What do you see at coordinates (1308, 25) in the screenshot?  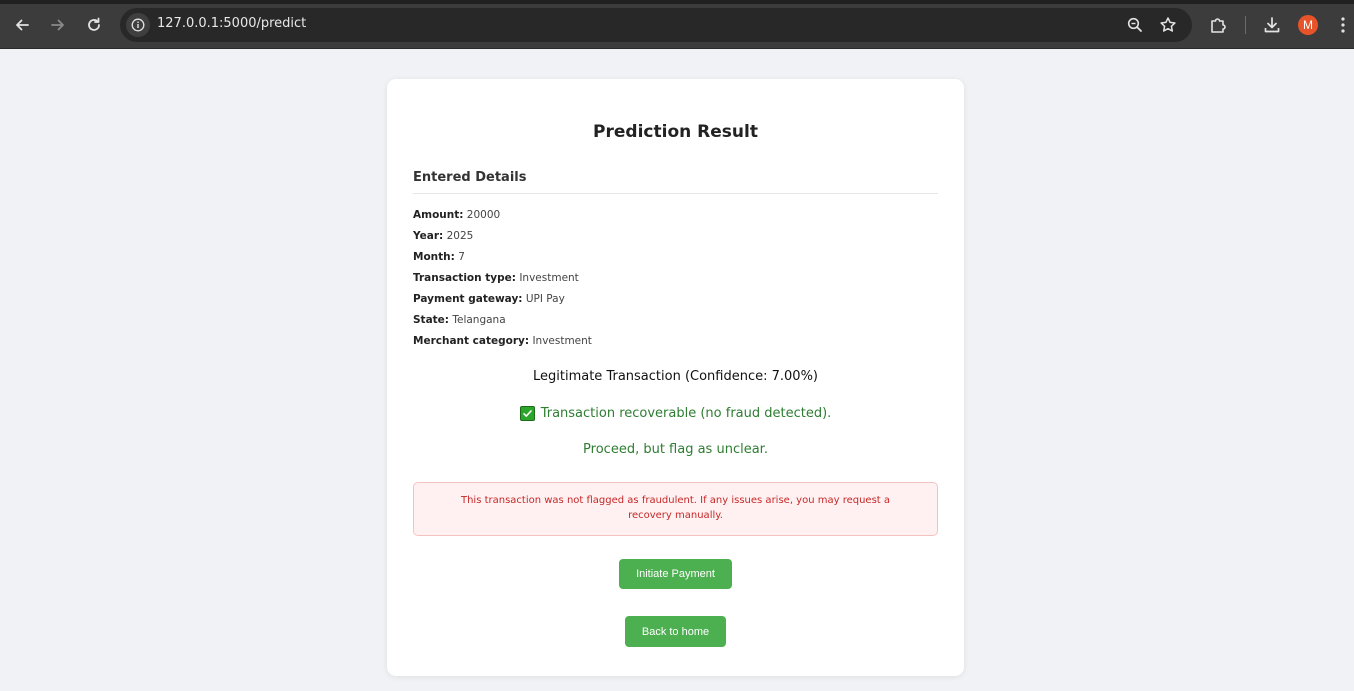 I see `profile-avatar: M` at bounding box center [1308, 25].